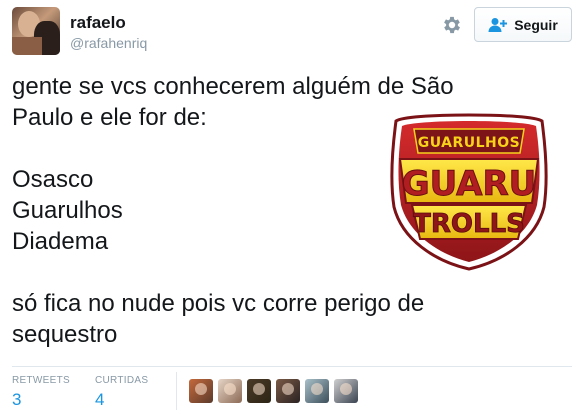  Describe the element at coordinates (41, 380) in the screenshot. I see `retweets-label: RETWEETS` at that location.